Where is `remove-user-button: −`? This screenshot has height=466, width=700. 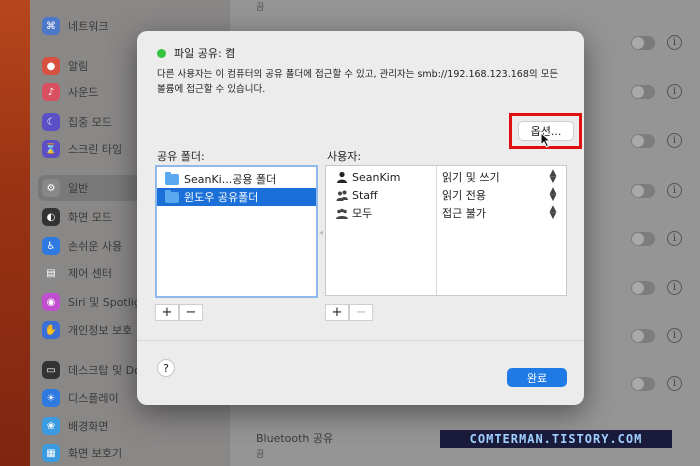
remove-user-button: − is located at coordinates (361, 312).